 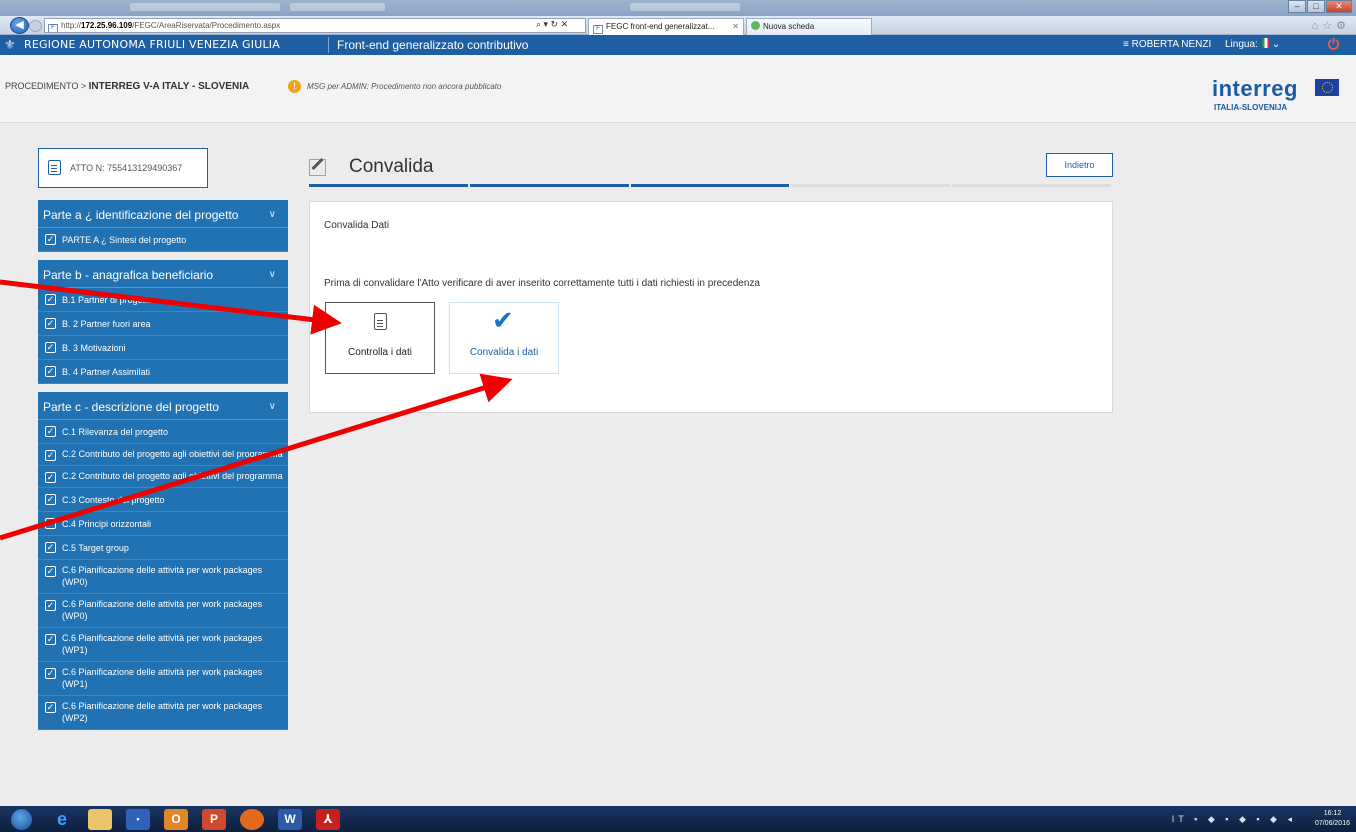 What do you see at coordinates (131, 407) in the screenshot?
I see `section-title-text: Parte c - descrizione del progetto` at bounding box center [131, 407].